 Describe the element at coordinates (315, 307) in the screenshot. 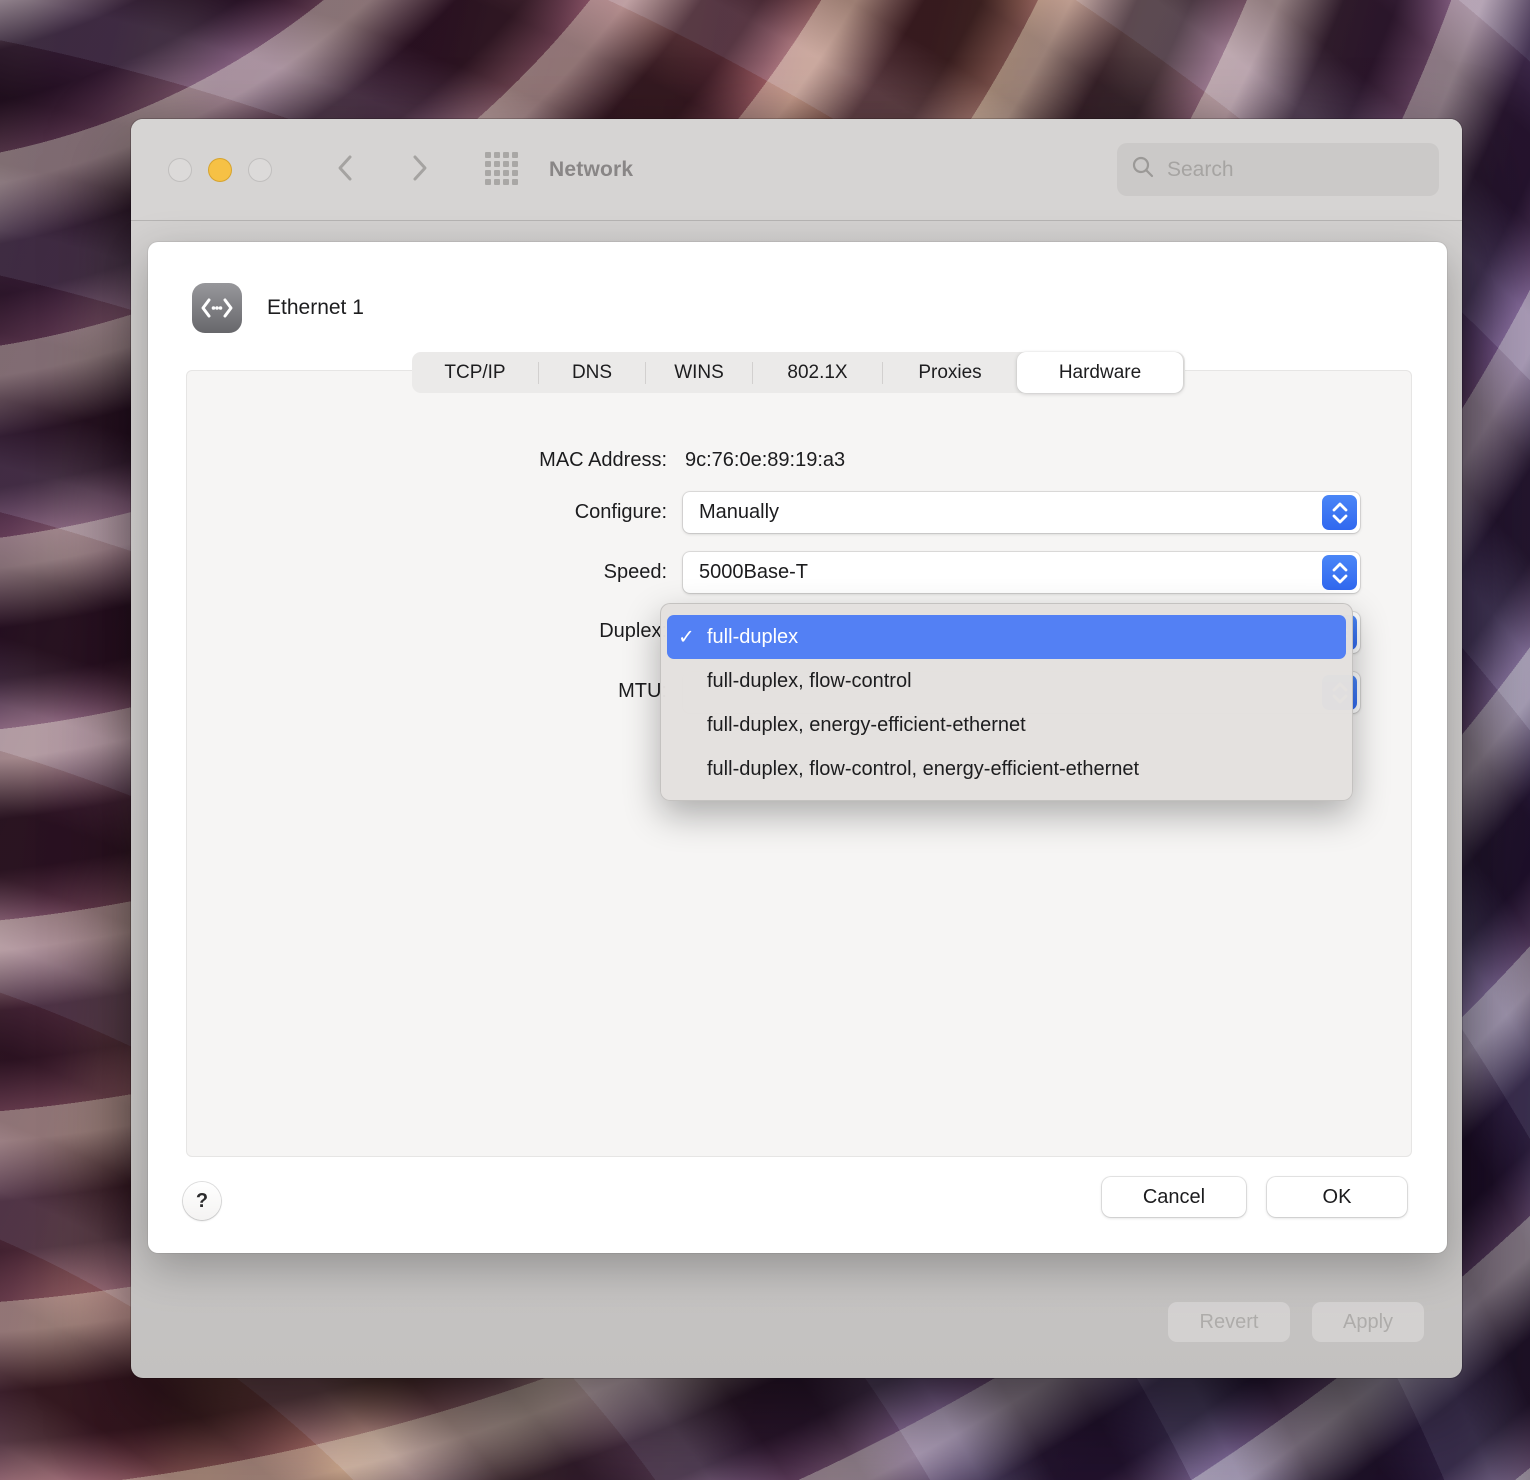

I see `service-name: Ethernet 1` at that location.